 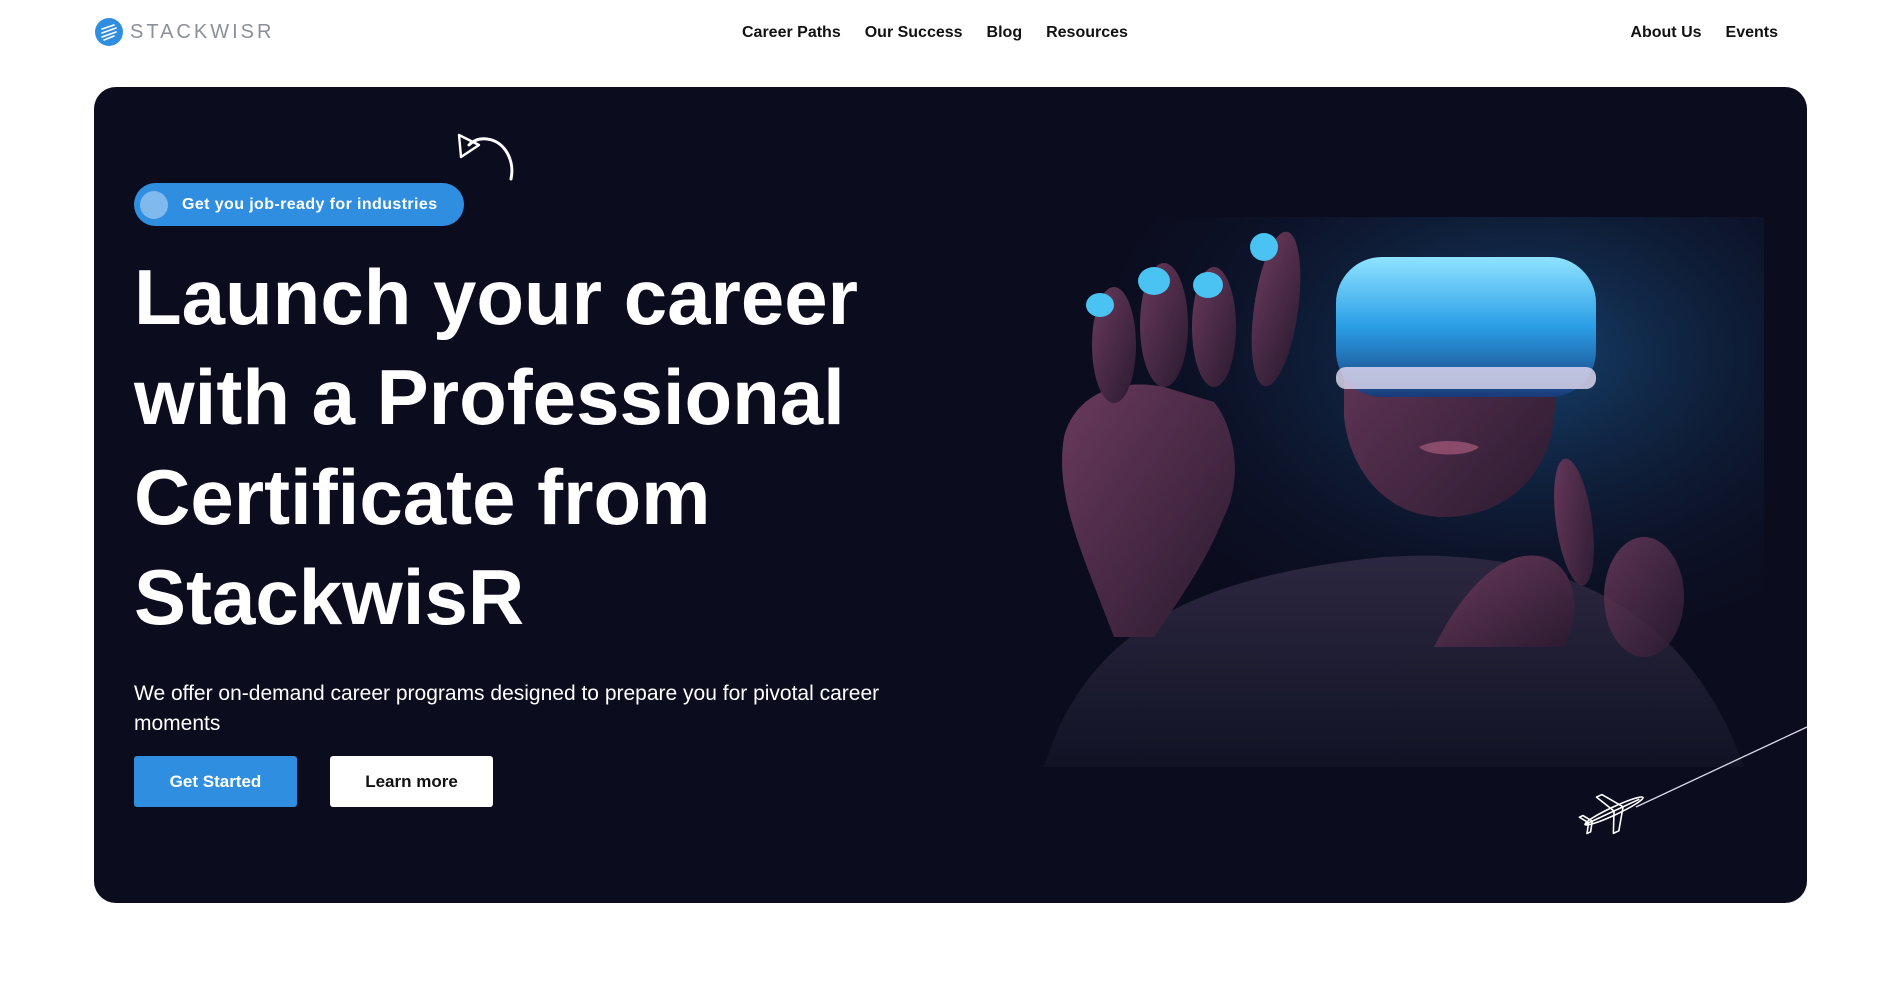 I want to click on airplane-flight-path, so click(x=1692, y=780).